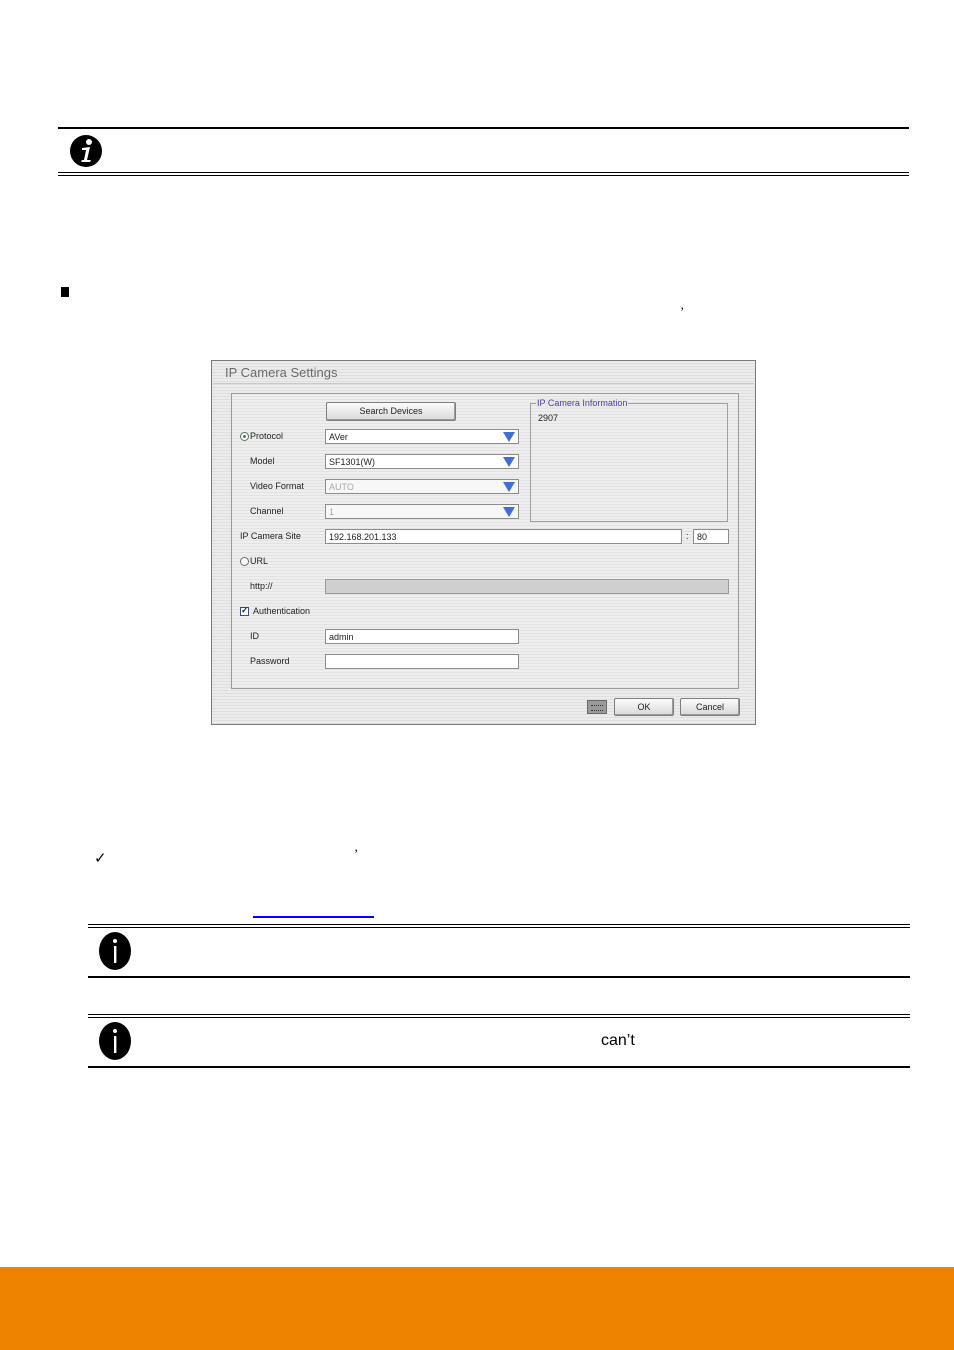 The image size is (954, 1350). Describe the element at coordinates (710, 707) in the screenshot. I see `cancel-button: Cancel` at that location.